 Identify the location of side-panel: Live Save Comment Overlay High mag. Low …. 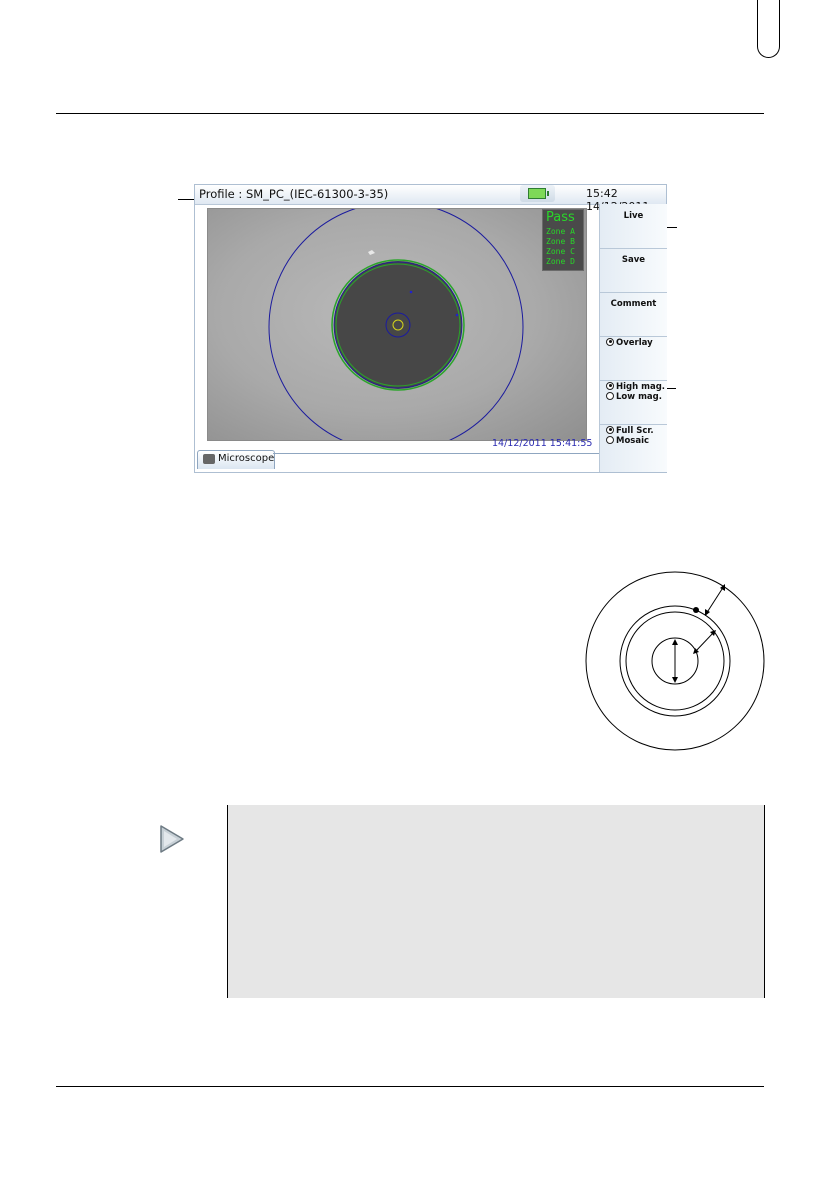
(633, 338).